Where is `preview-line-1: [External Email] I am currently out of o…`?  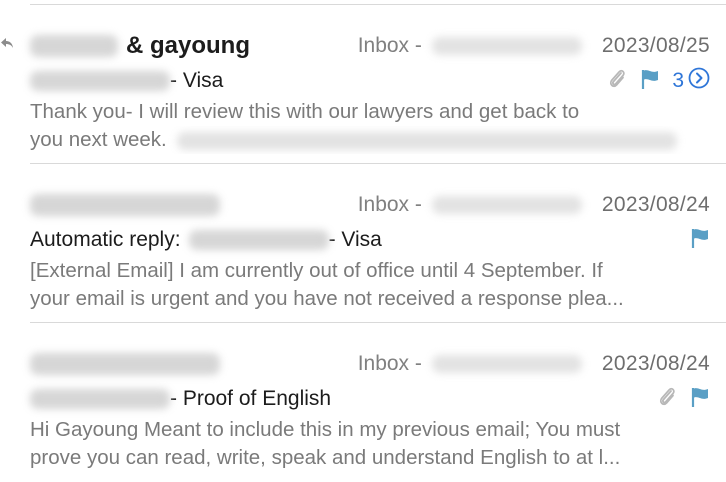 preview-line-1: [External Email] I am currently out of o… is located at coordinates (316, 270).